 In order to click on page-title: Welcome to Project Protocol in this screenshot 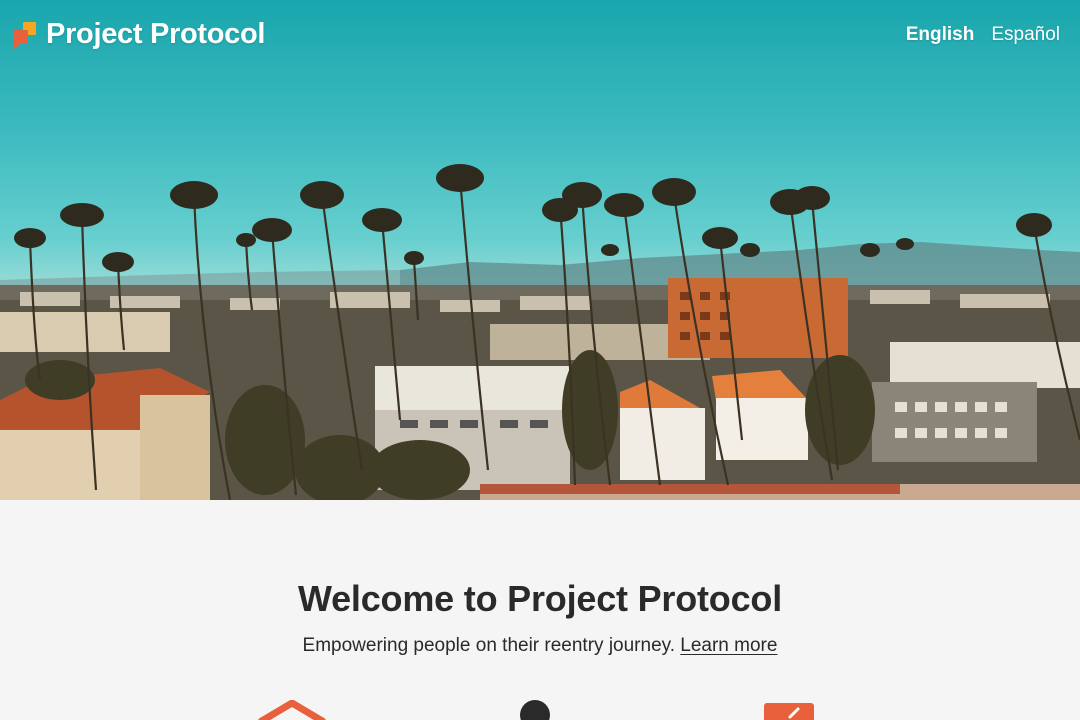, I will do `click(540, 598)`.